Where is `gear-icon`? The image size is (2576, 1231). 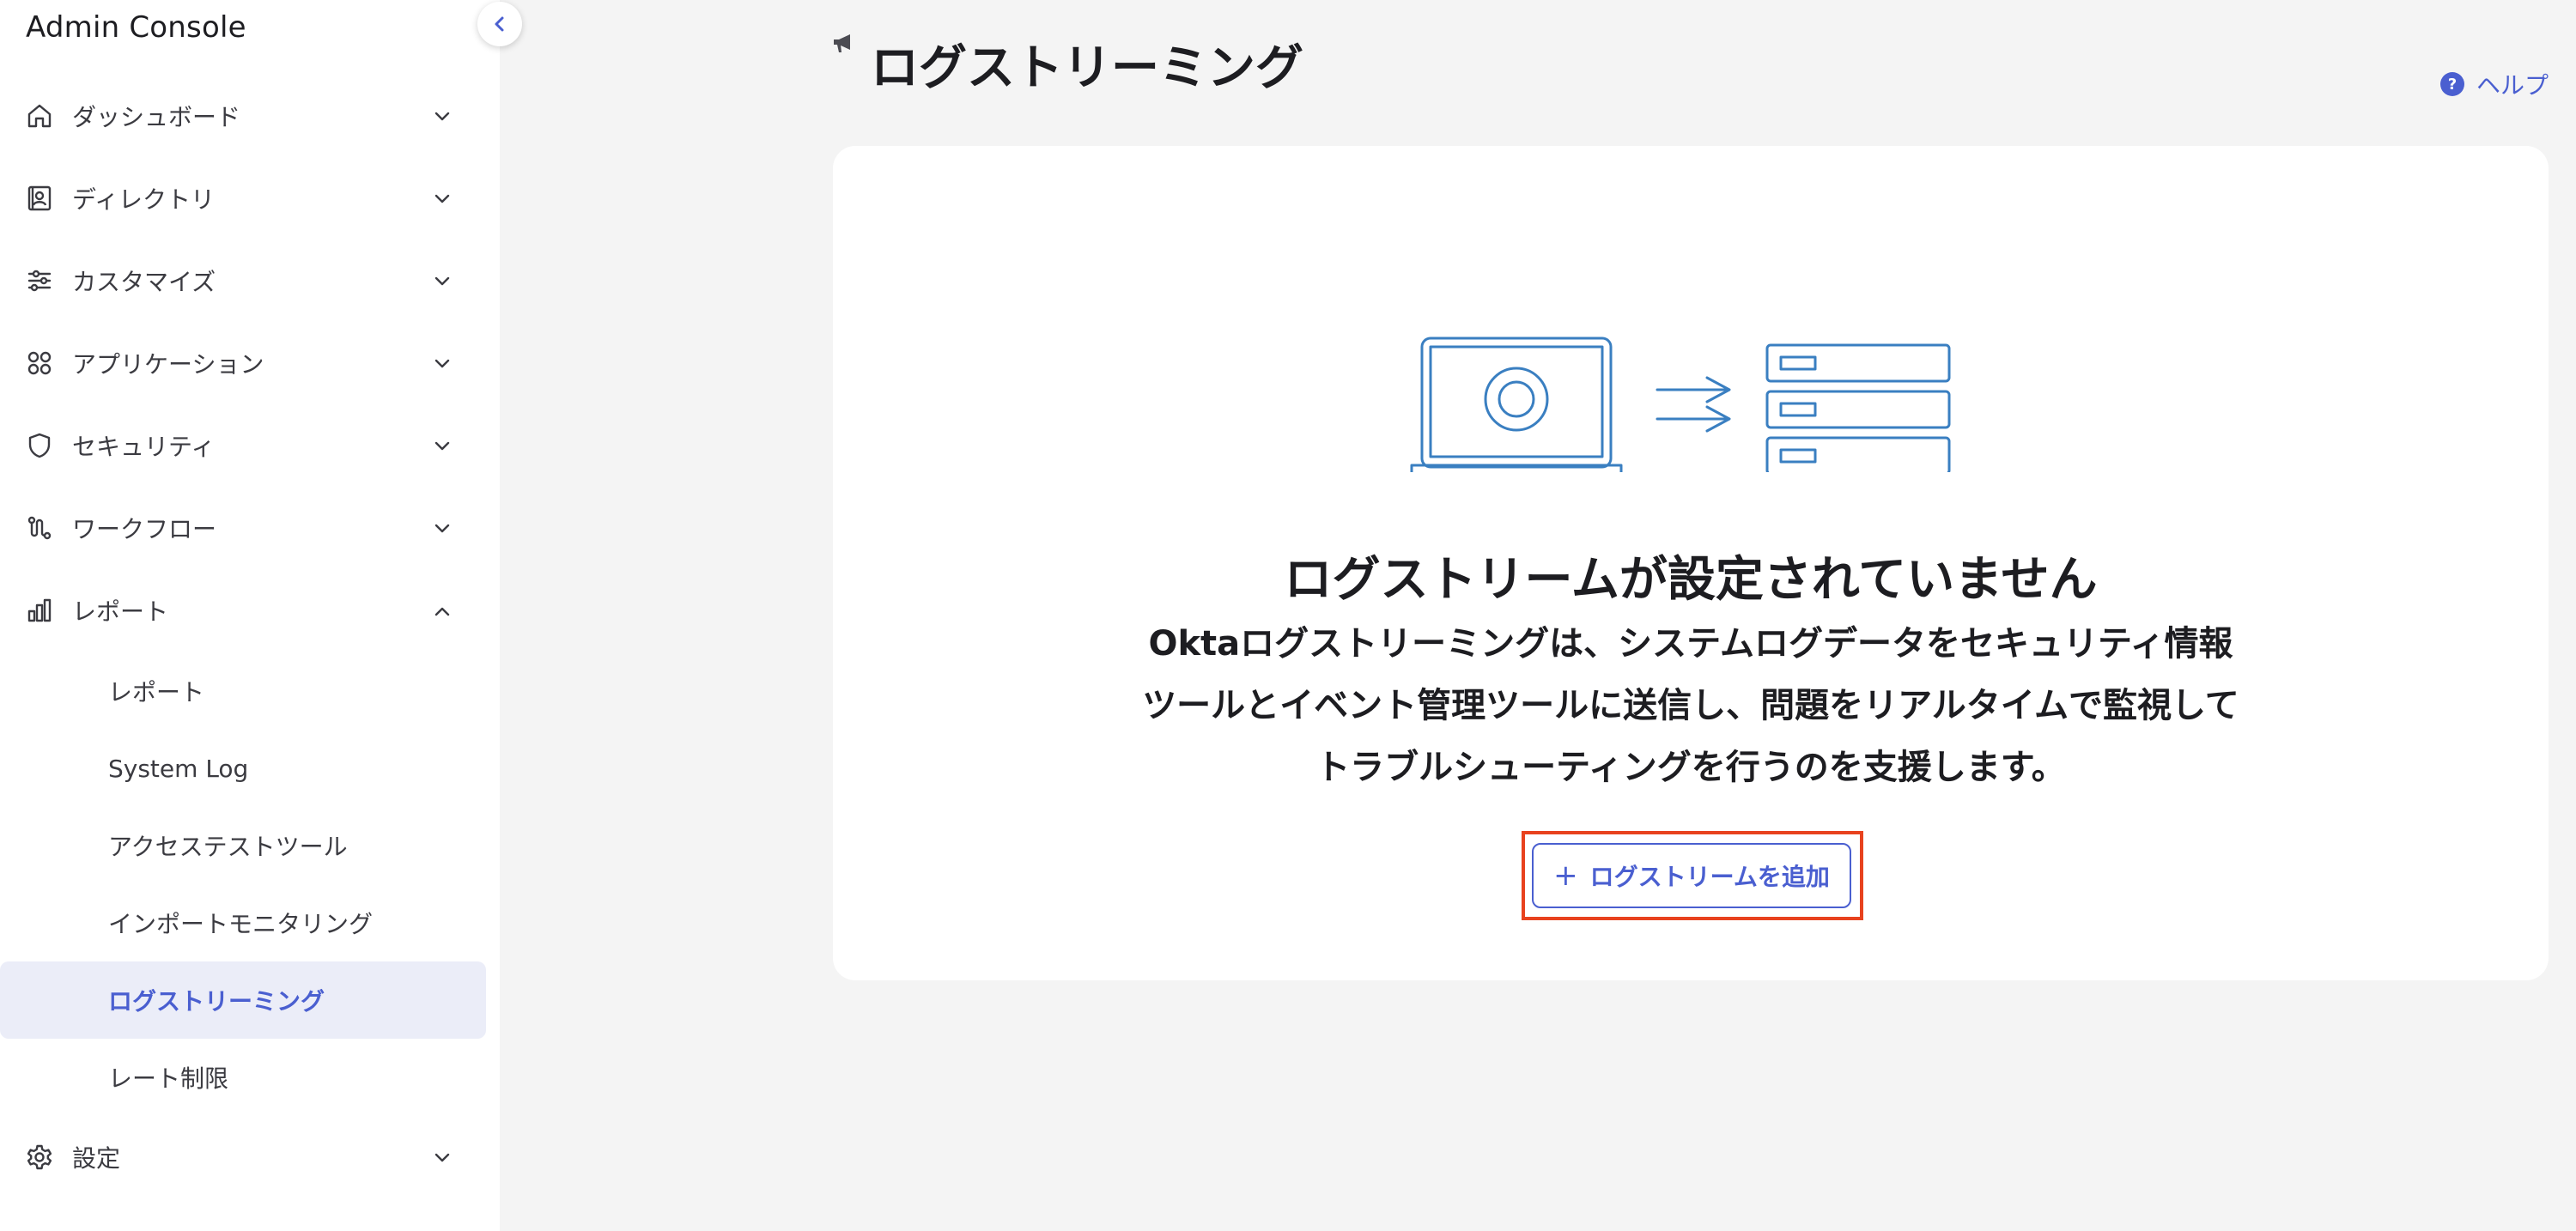
gear-icon is located at coordinates (40, 1157).